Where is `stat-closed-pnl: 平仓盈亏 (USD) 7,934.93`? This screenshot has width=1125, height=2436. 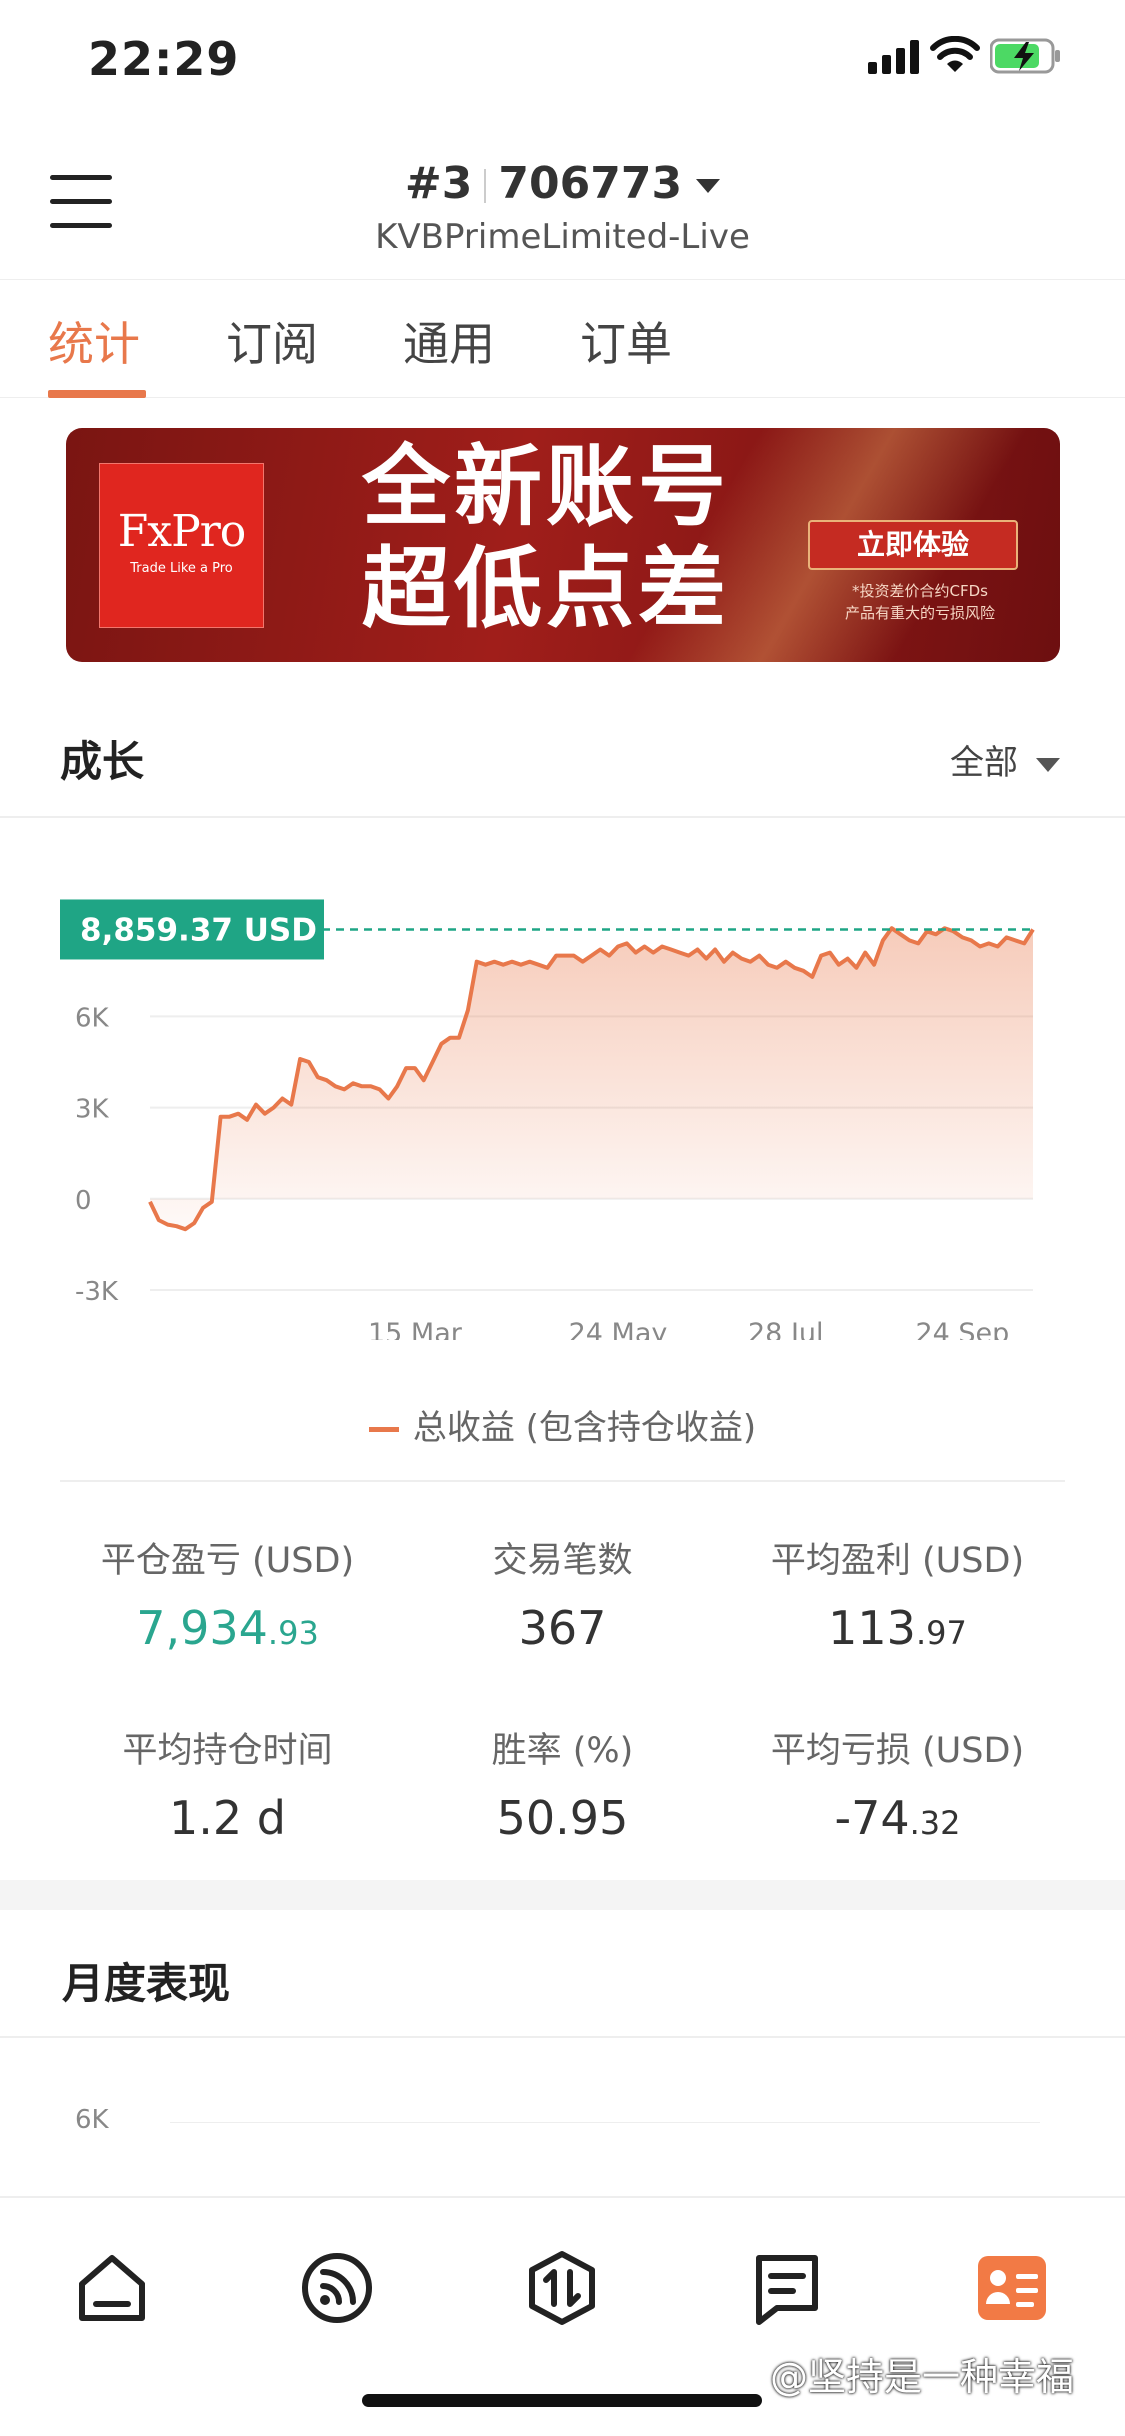 stat-closed-pnl: 平仓盈亏 (USD) 7,934.93 is located at coordinates (227, 1593).